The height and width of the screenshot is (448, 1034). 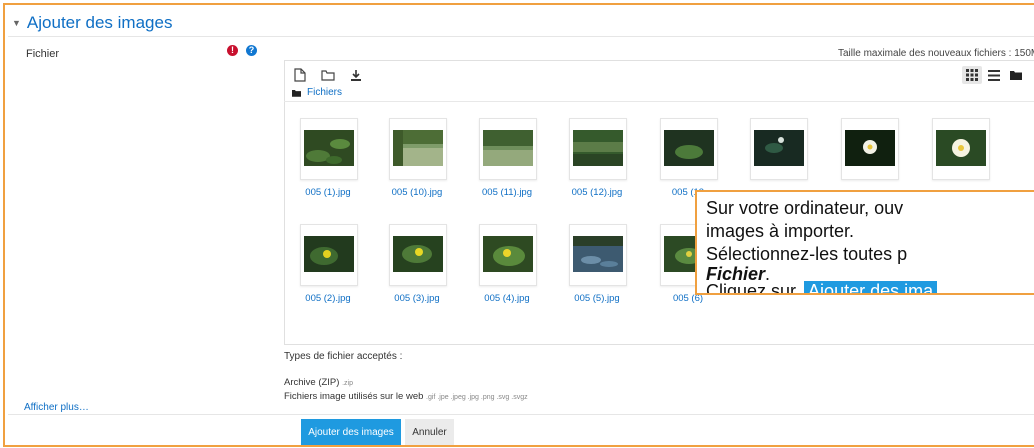 I want to click on breadcrumb-item-fichiers: Fichiers, so click(x=324, y=92).